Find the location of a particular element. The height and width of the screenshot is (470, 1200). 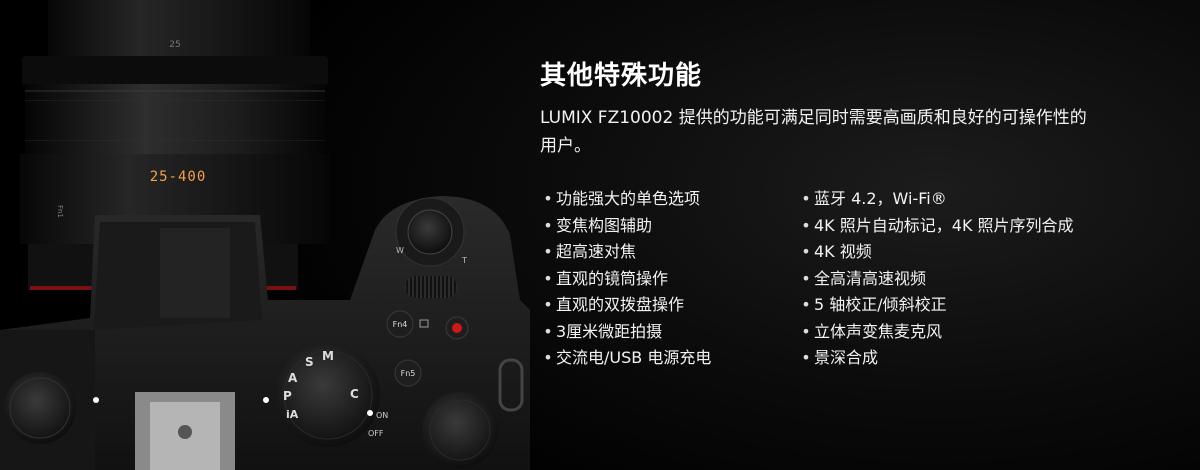

power-on-label: ON is located at coordinates (382, 415).